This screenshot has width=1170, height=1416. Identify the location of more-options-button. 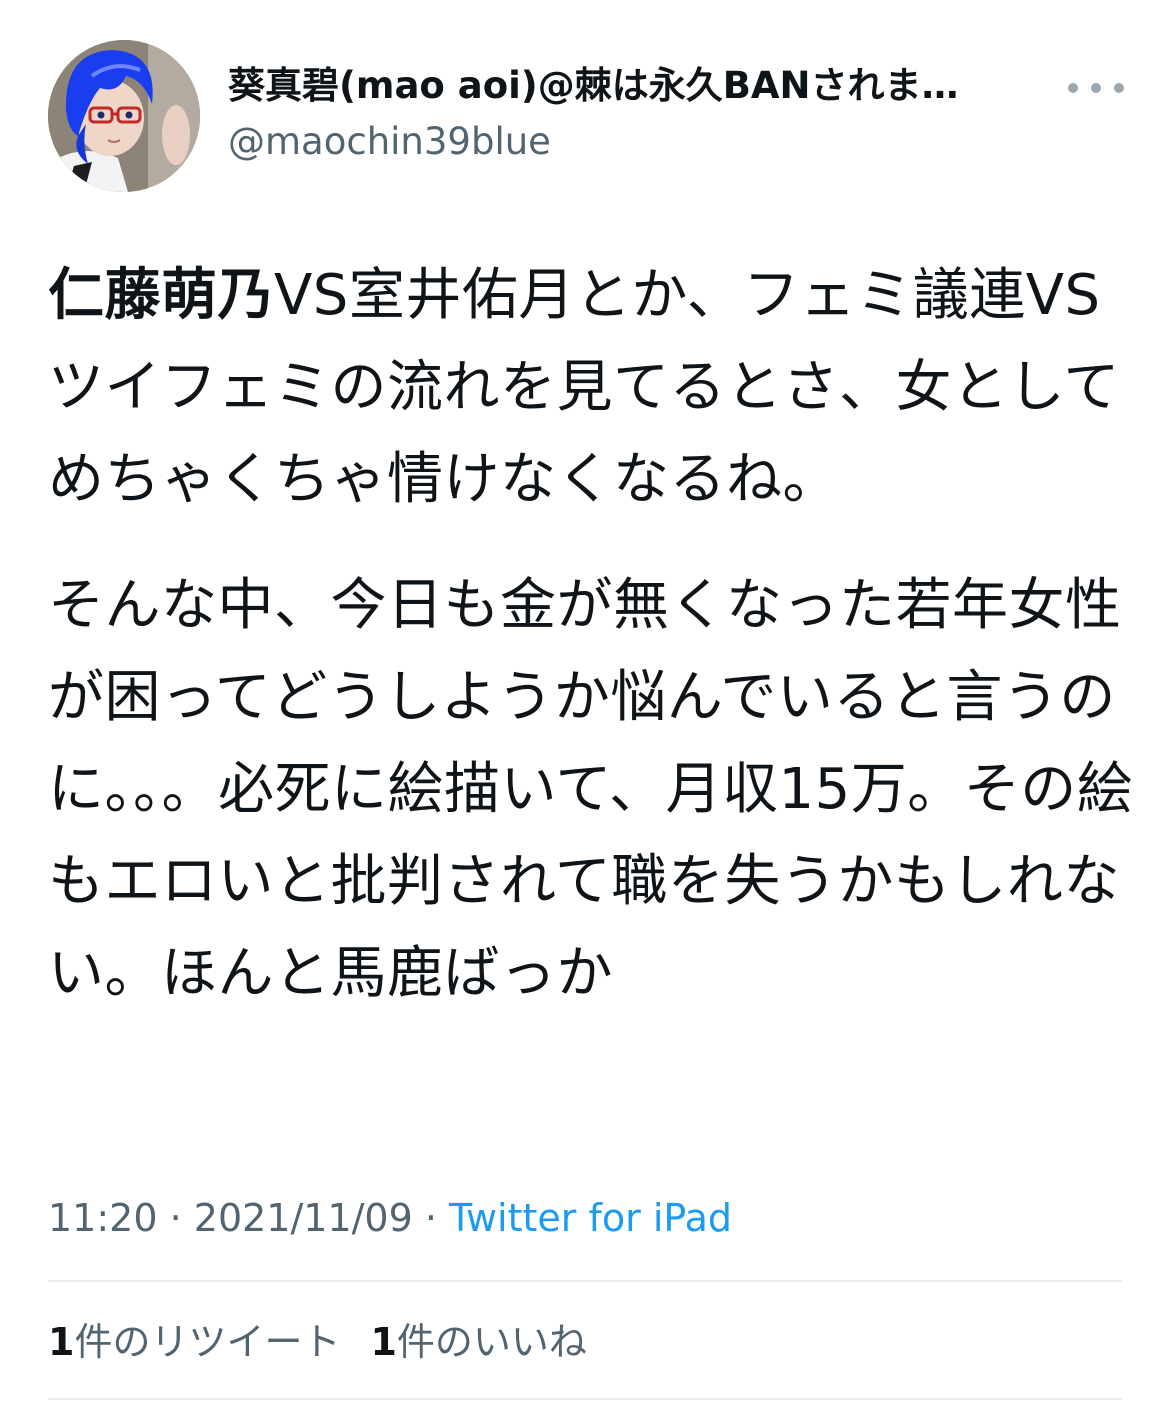
(1096, 88).